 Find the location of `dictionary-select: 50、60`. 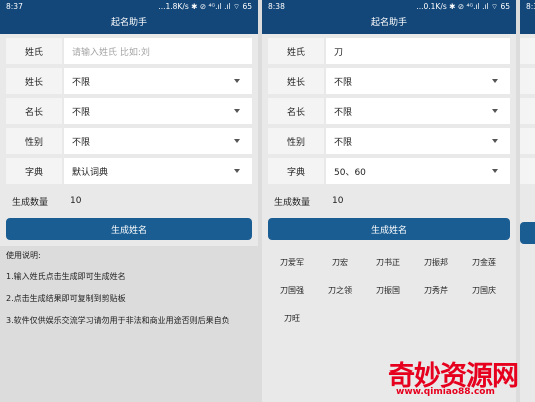

dictionary-select: 50、60 is located at coordinates (418, 171).